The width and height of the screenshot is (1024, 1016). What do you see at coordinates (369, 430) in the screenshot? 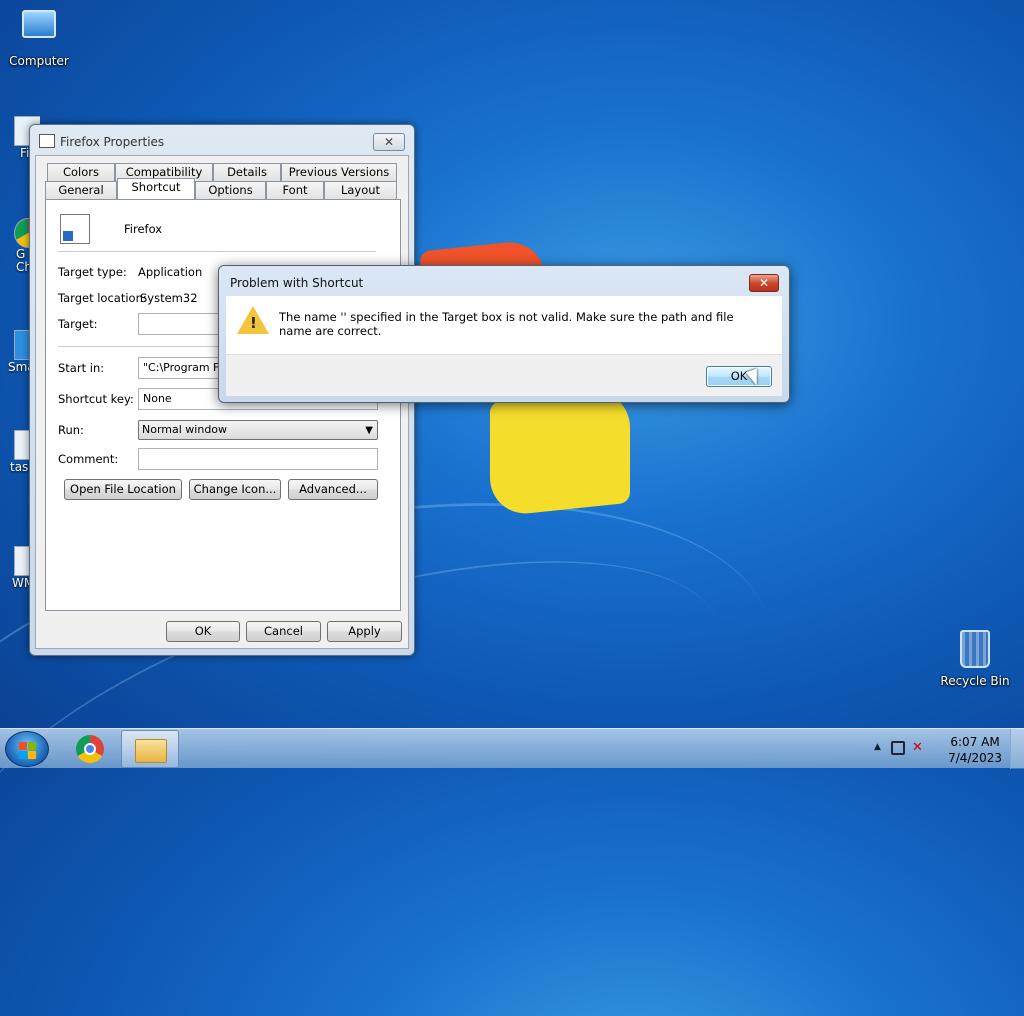
I see `dropdown-arrow-icon: ▼` at bounding box center [369, 430].